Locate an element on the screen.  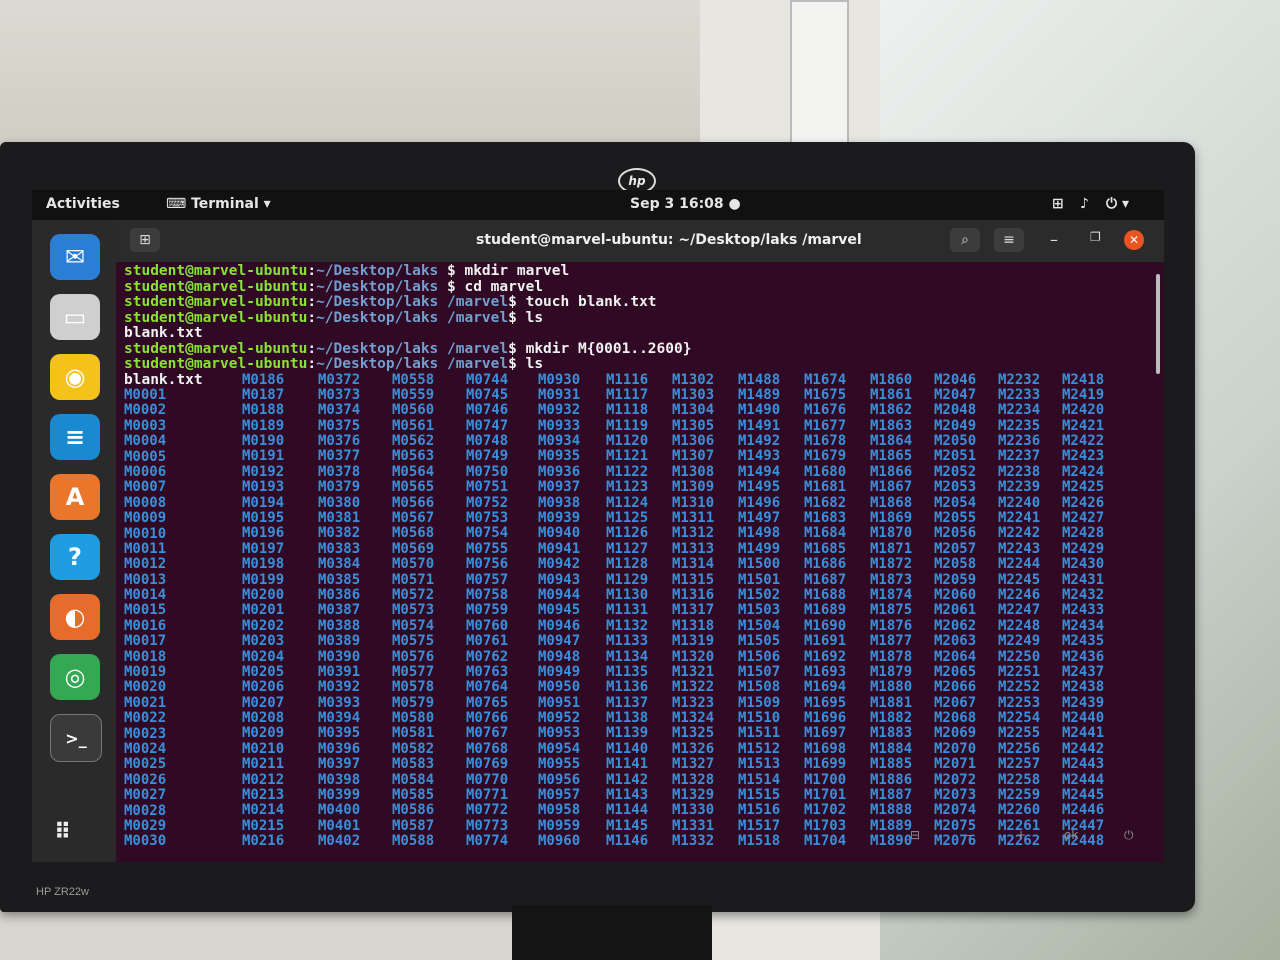
ls-dir-entry: M2241 is located at coordinates (1019, 518).